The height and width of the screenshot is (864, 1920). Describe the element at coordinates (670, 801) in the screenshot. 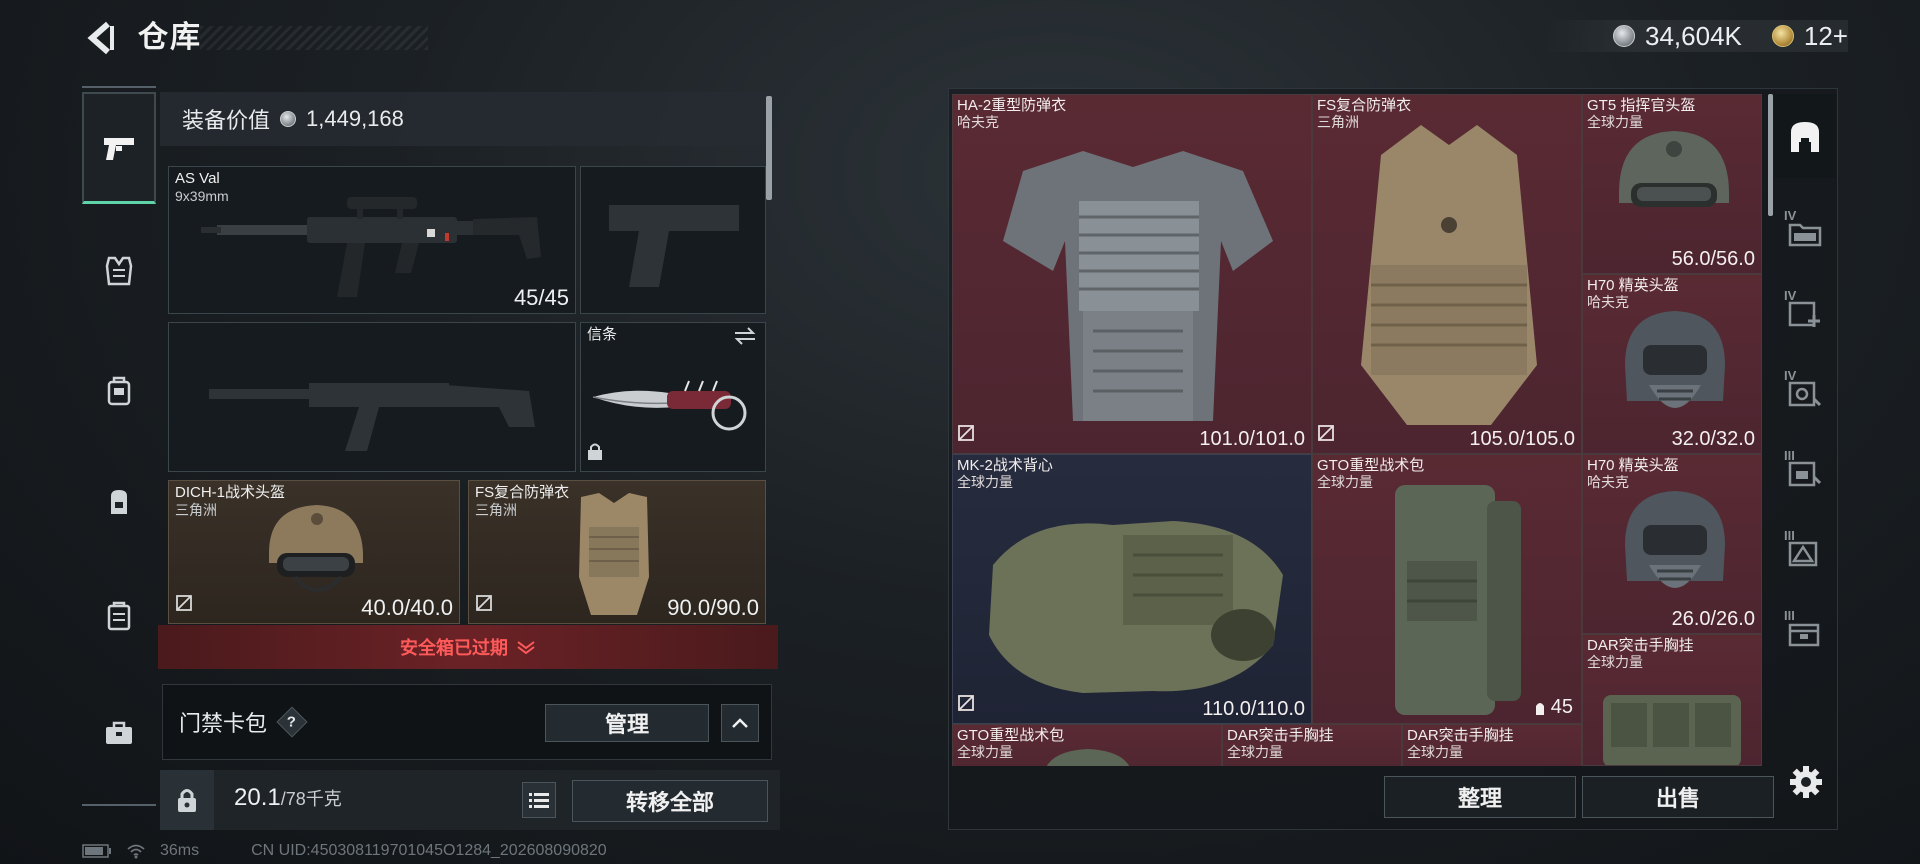

I see `transfer-all-button: 转移全部` at that location.